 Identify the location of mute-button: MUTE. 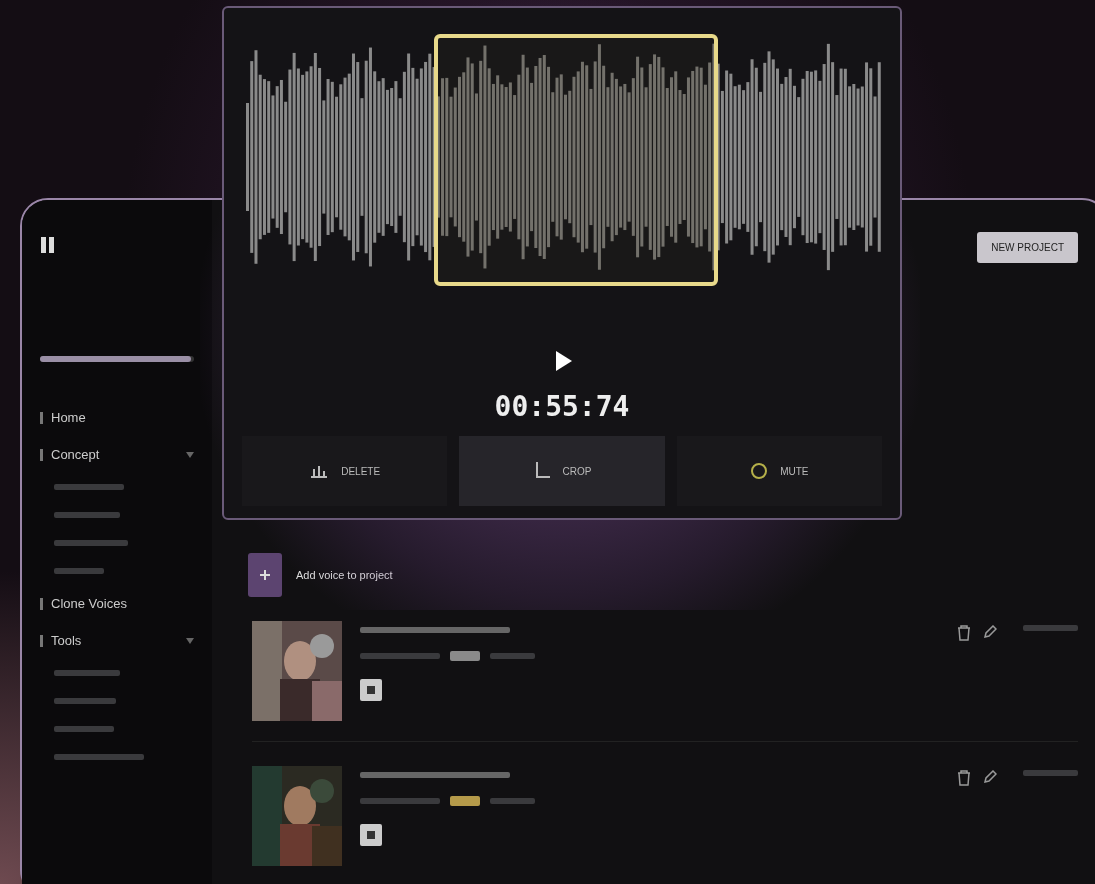
(779, 471).